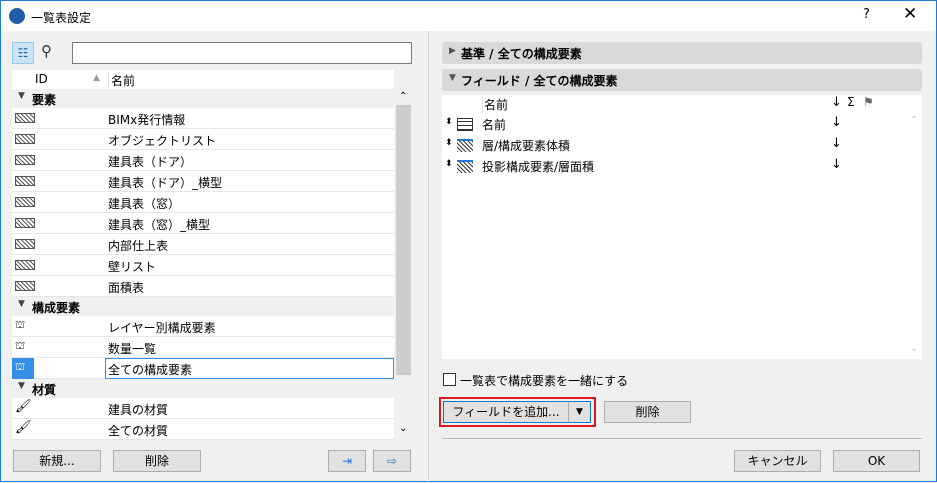 The image size is (937, 483). I want to click on component-brick-icon, so click(465, 124).